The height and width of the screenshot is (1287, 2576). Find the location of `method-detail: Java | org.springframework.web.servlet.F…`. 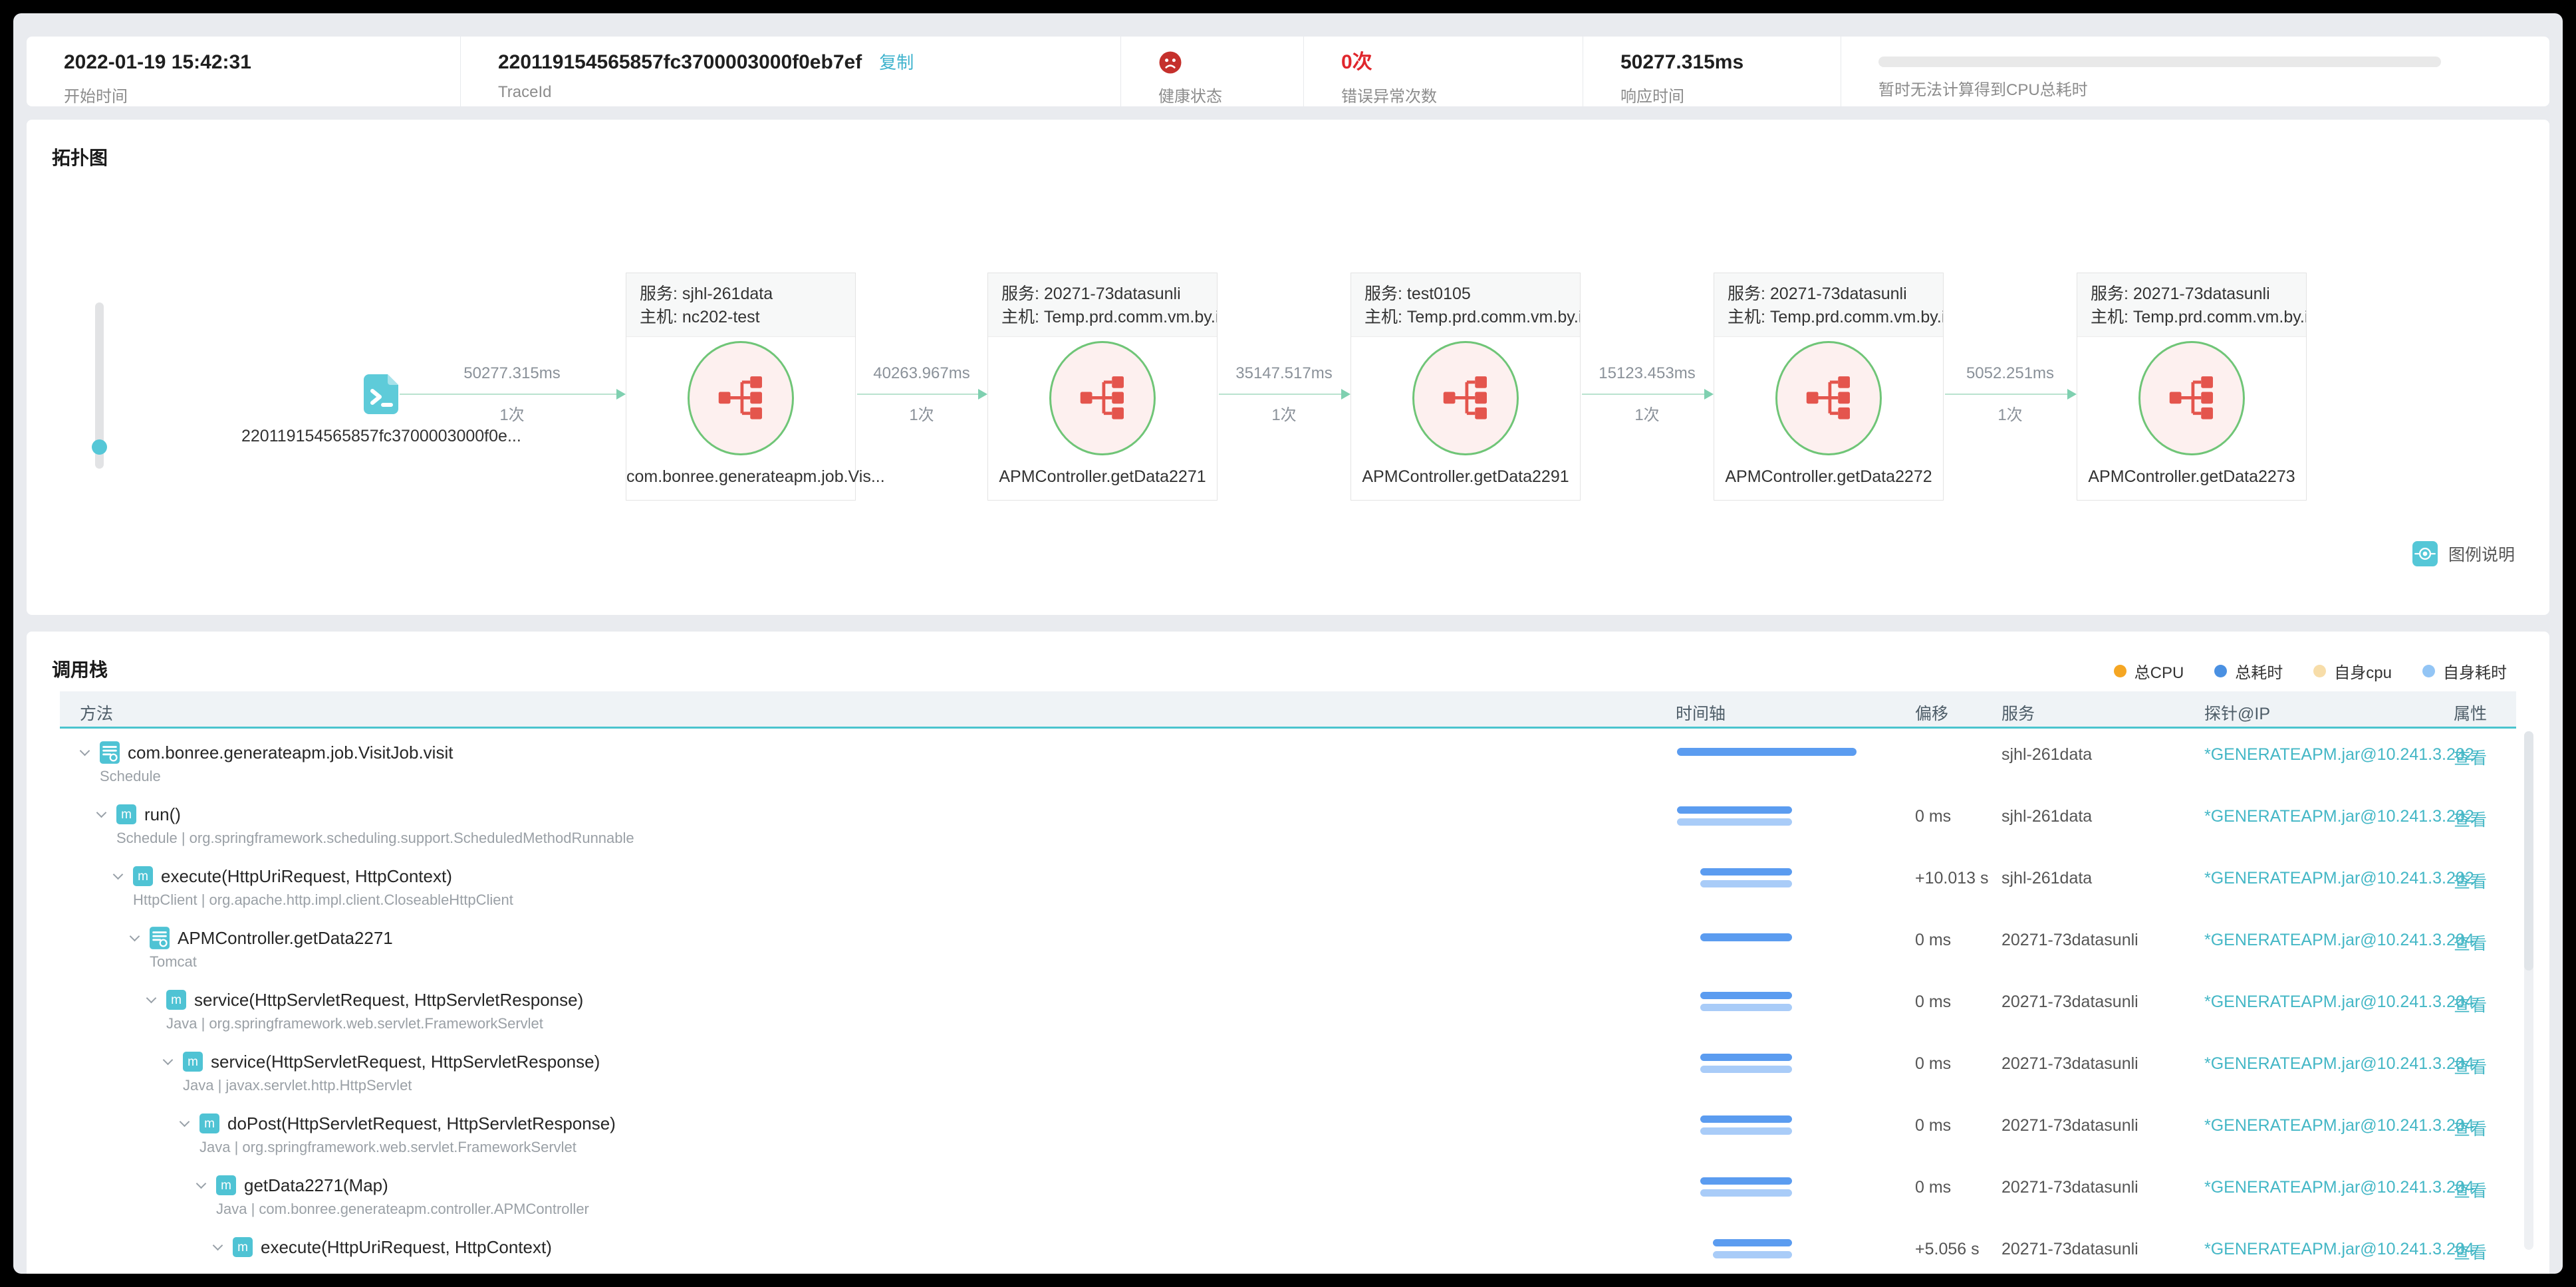

method-detail: Java | org.springframework.web.servlet.F… is located at coordinates (354, 1023).